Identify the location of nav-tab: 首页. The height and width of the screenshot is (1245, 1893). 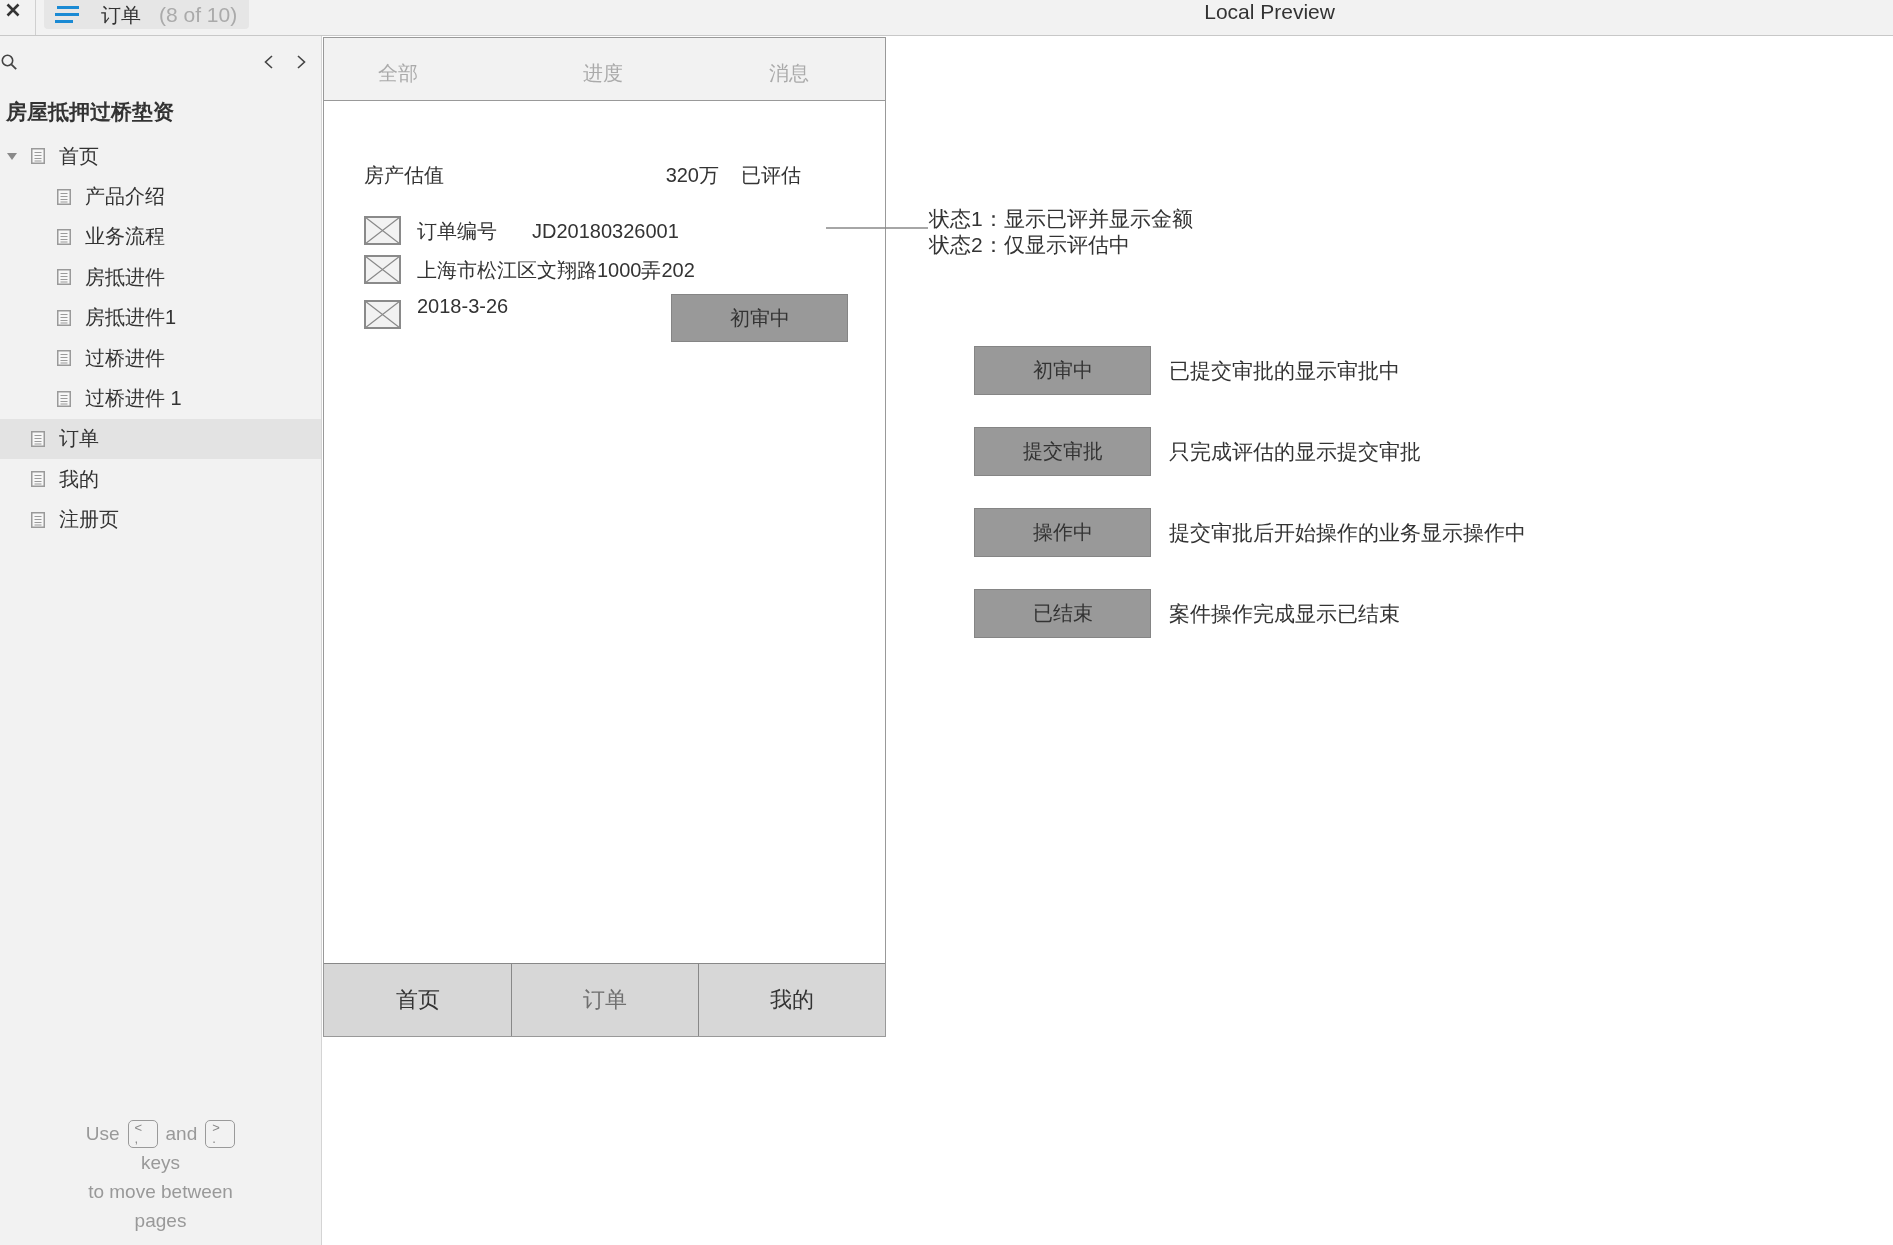
(417, 1000).